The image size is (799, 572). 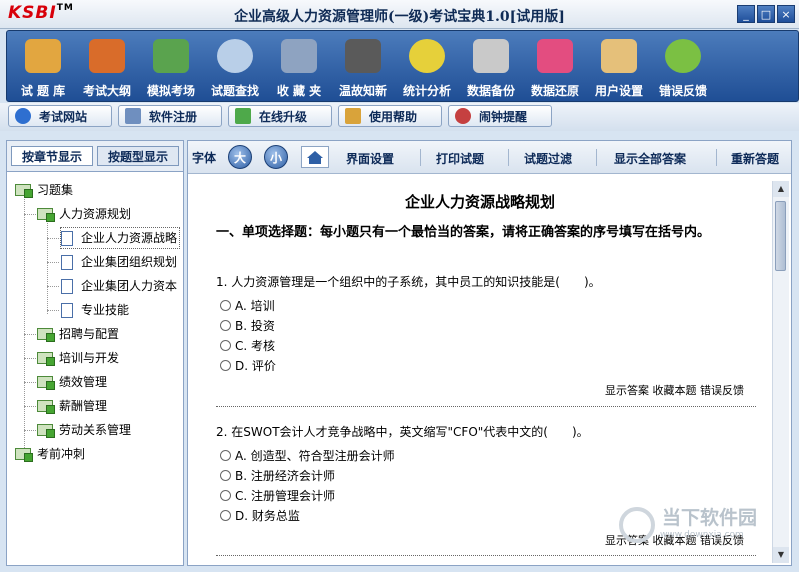 What do you see at coordinates (460, 158) in the screenshot?
I see `print-questions-button: 打印试题` at bounding box center [460, 158].